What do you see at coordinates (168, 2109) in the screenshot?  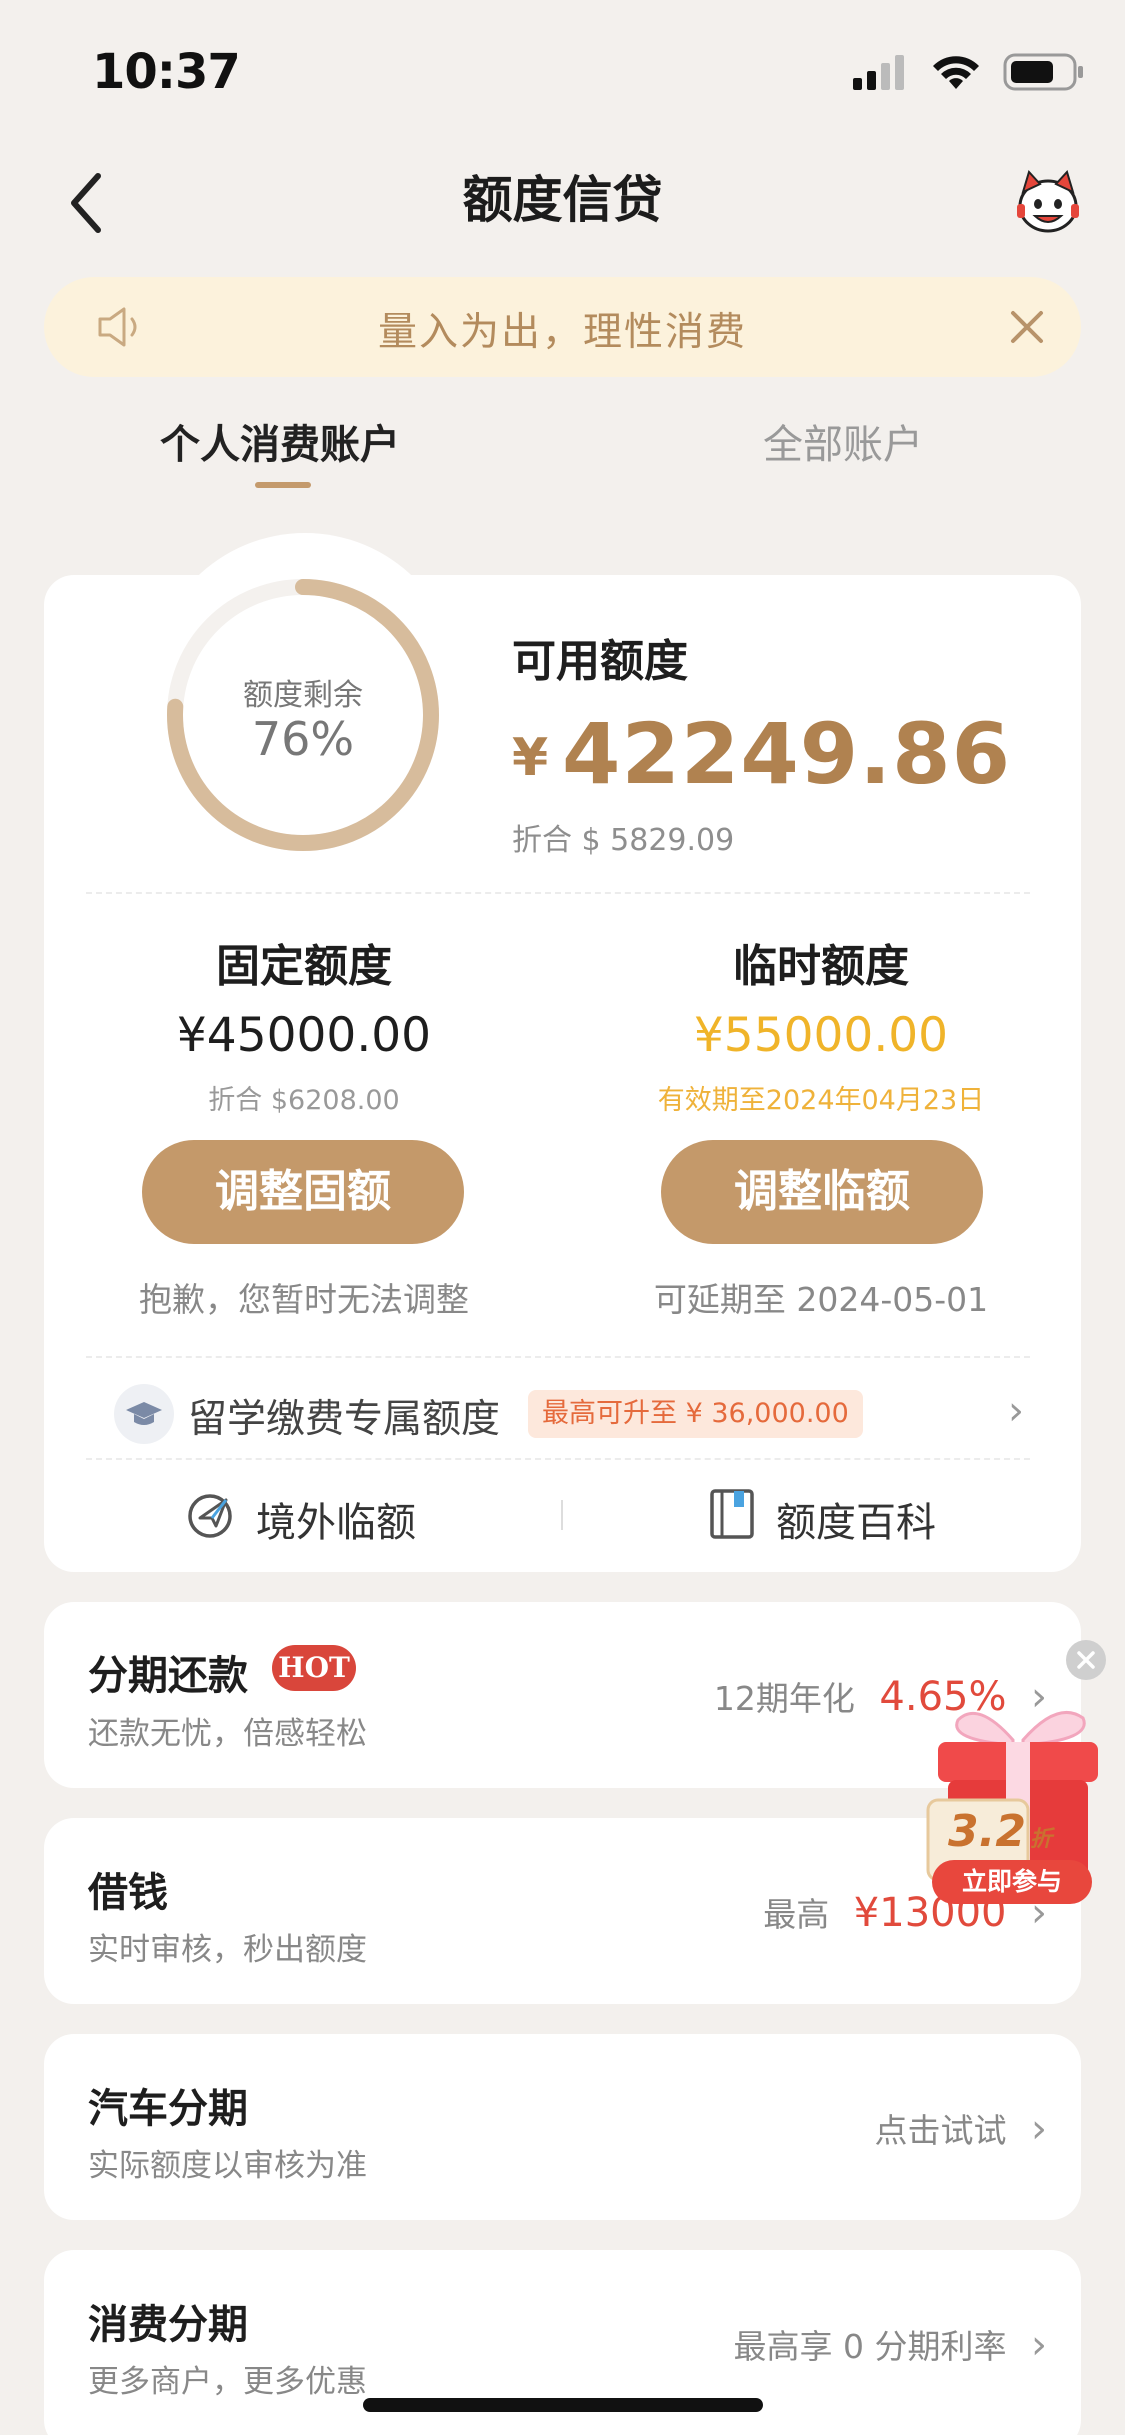 I see `service-title: 汽车分期` at bounding box center [168, 2109].